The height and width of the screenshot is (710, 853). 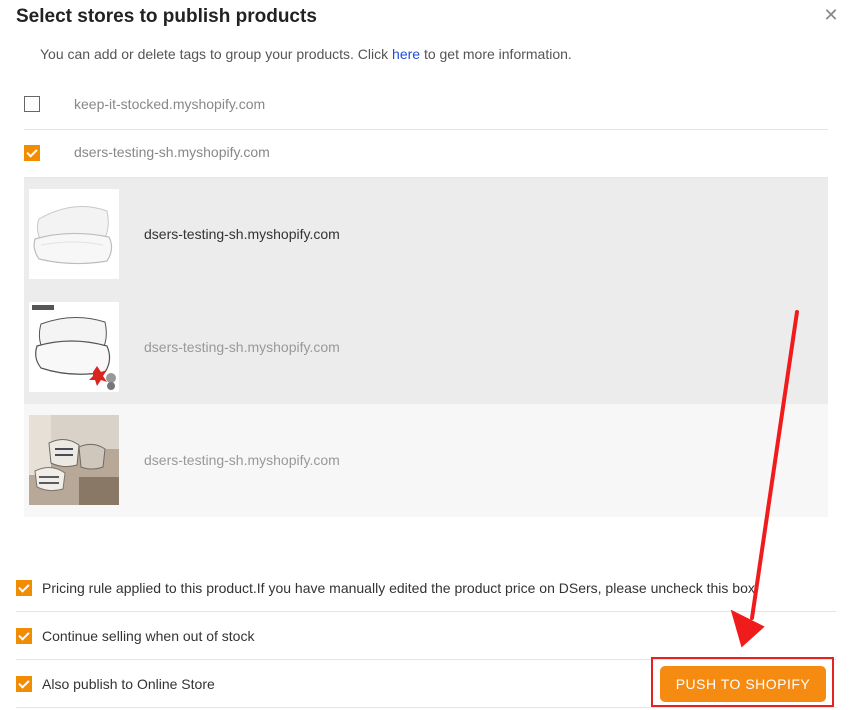 What do you see at coordinates (24, 636) in the screenshot?
I see `continue-selling-checkbox` at bounding box center [24, 636].